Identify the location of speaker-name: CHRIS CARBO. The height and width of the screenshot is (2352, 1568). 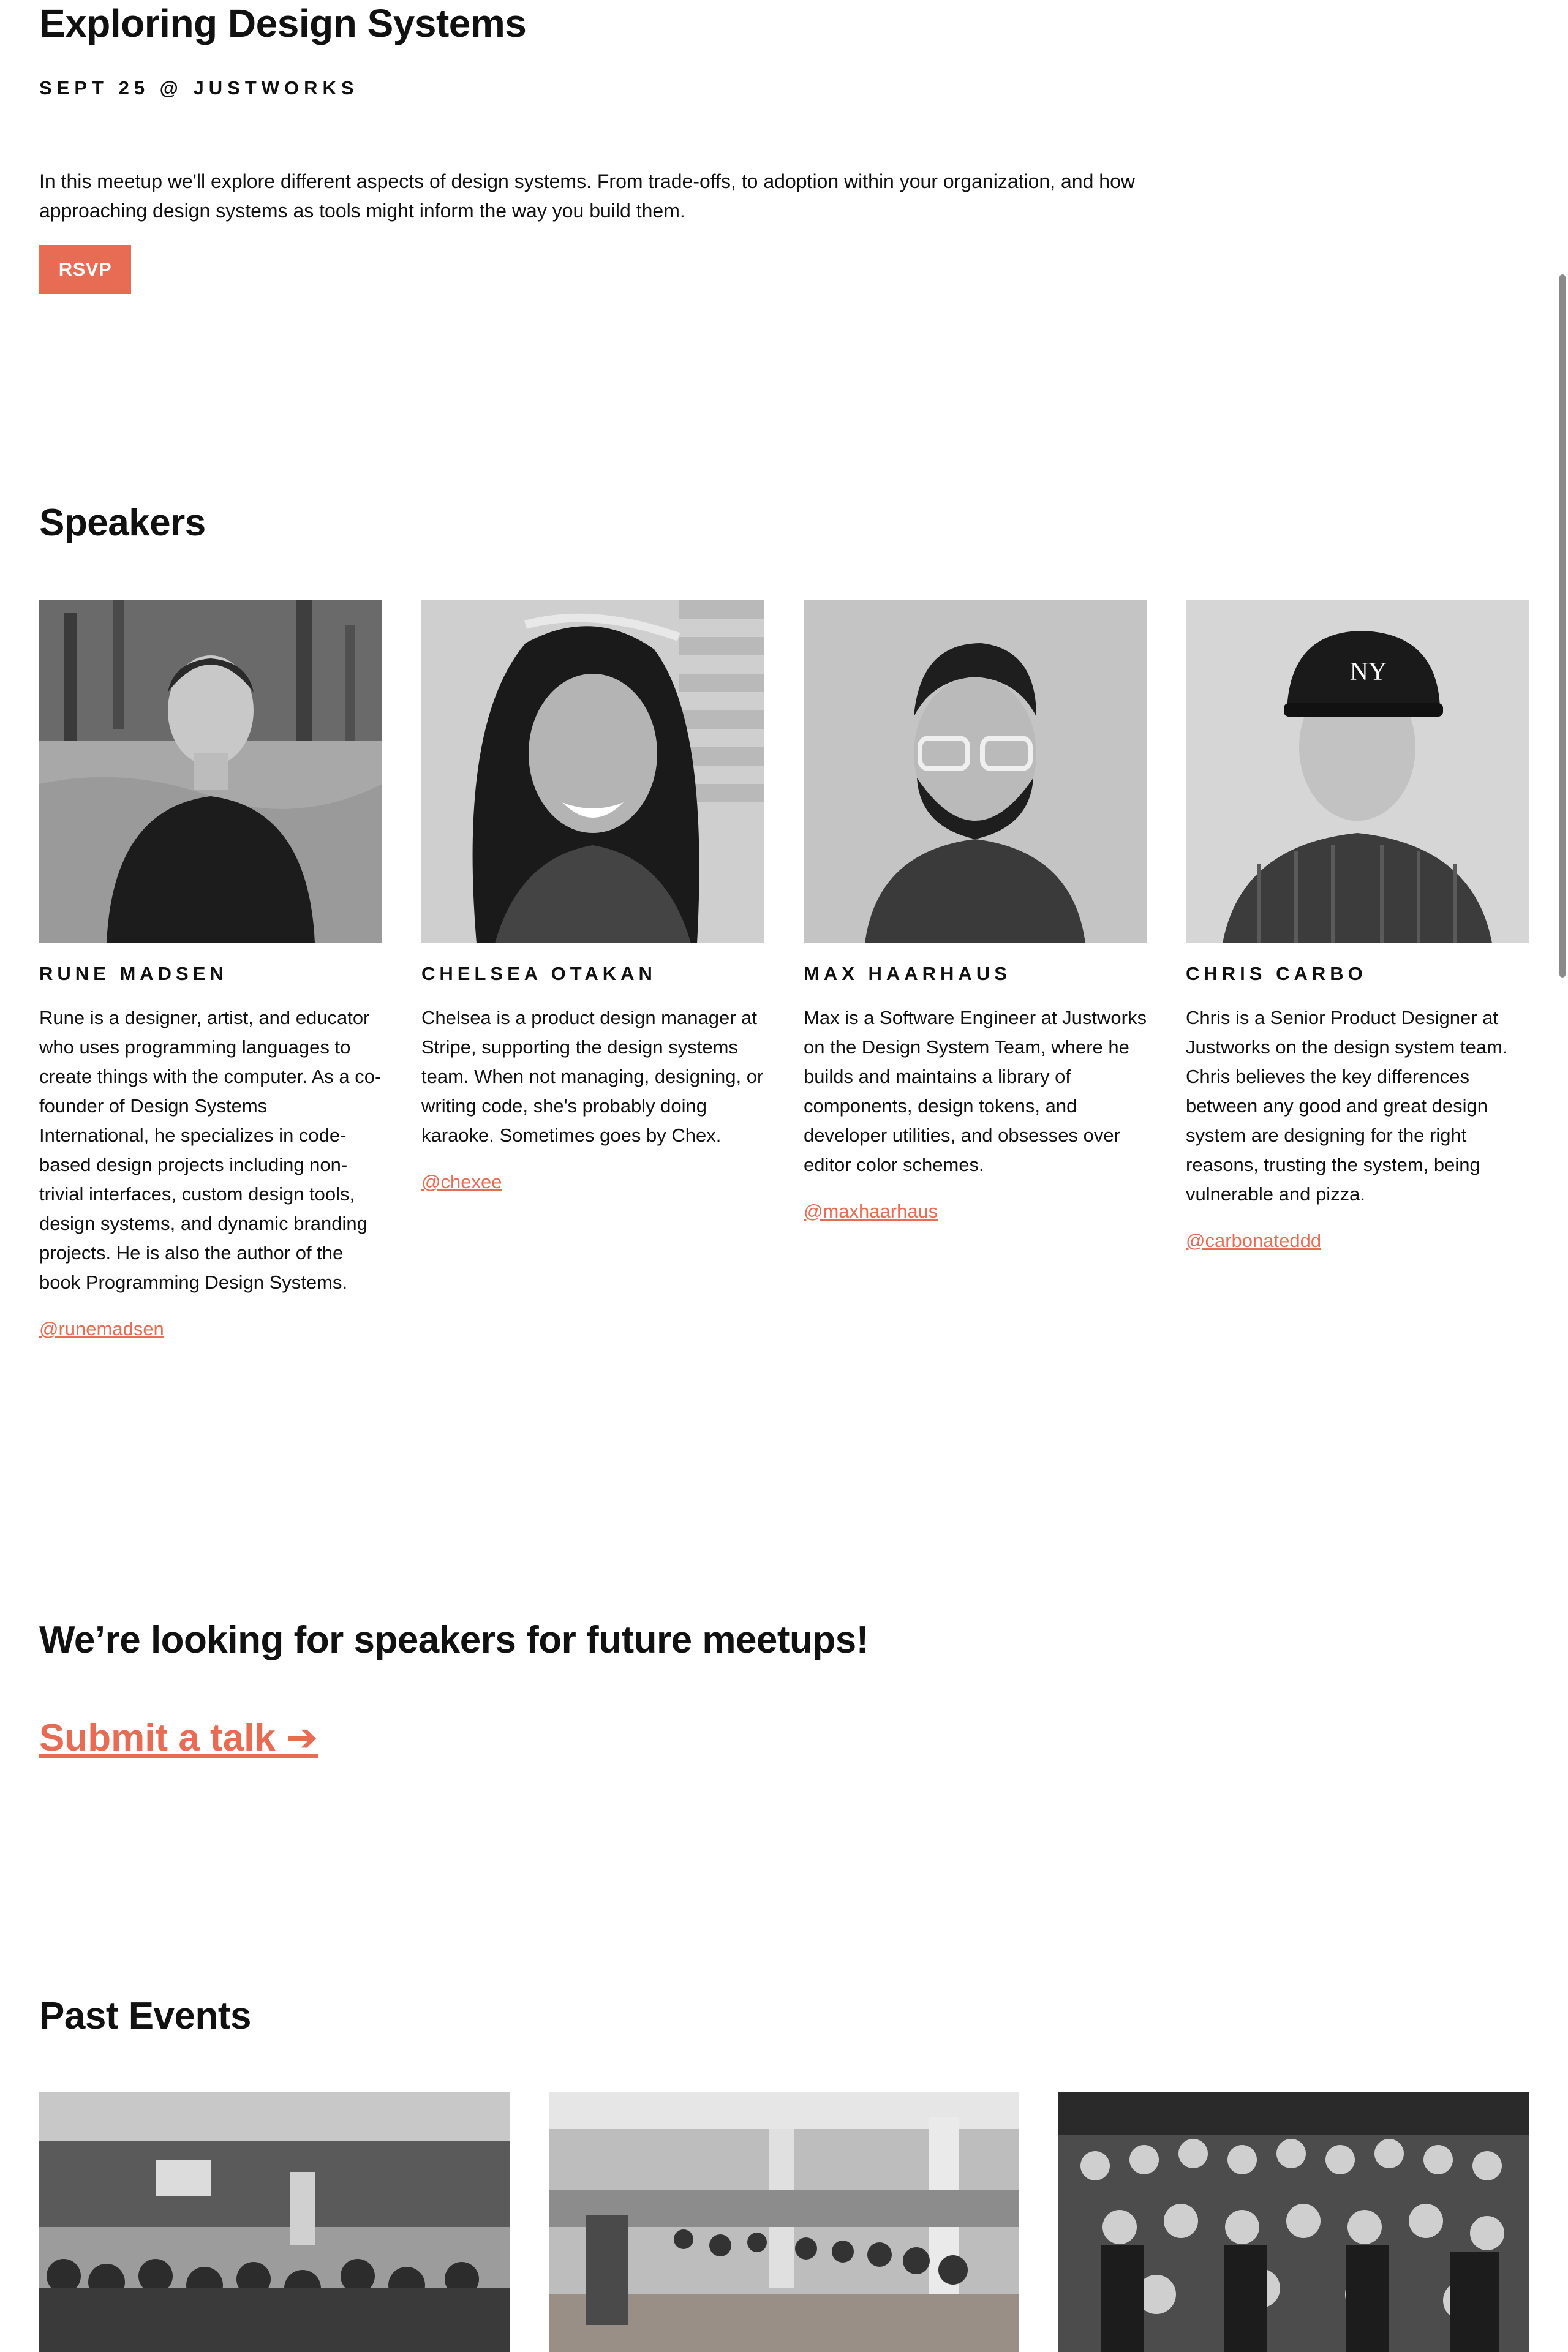
(1276, 974).